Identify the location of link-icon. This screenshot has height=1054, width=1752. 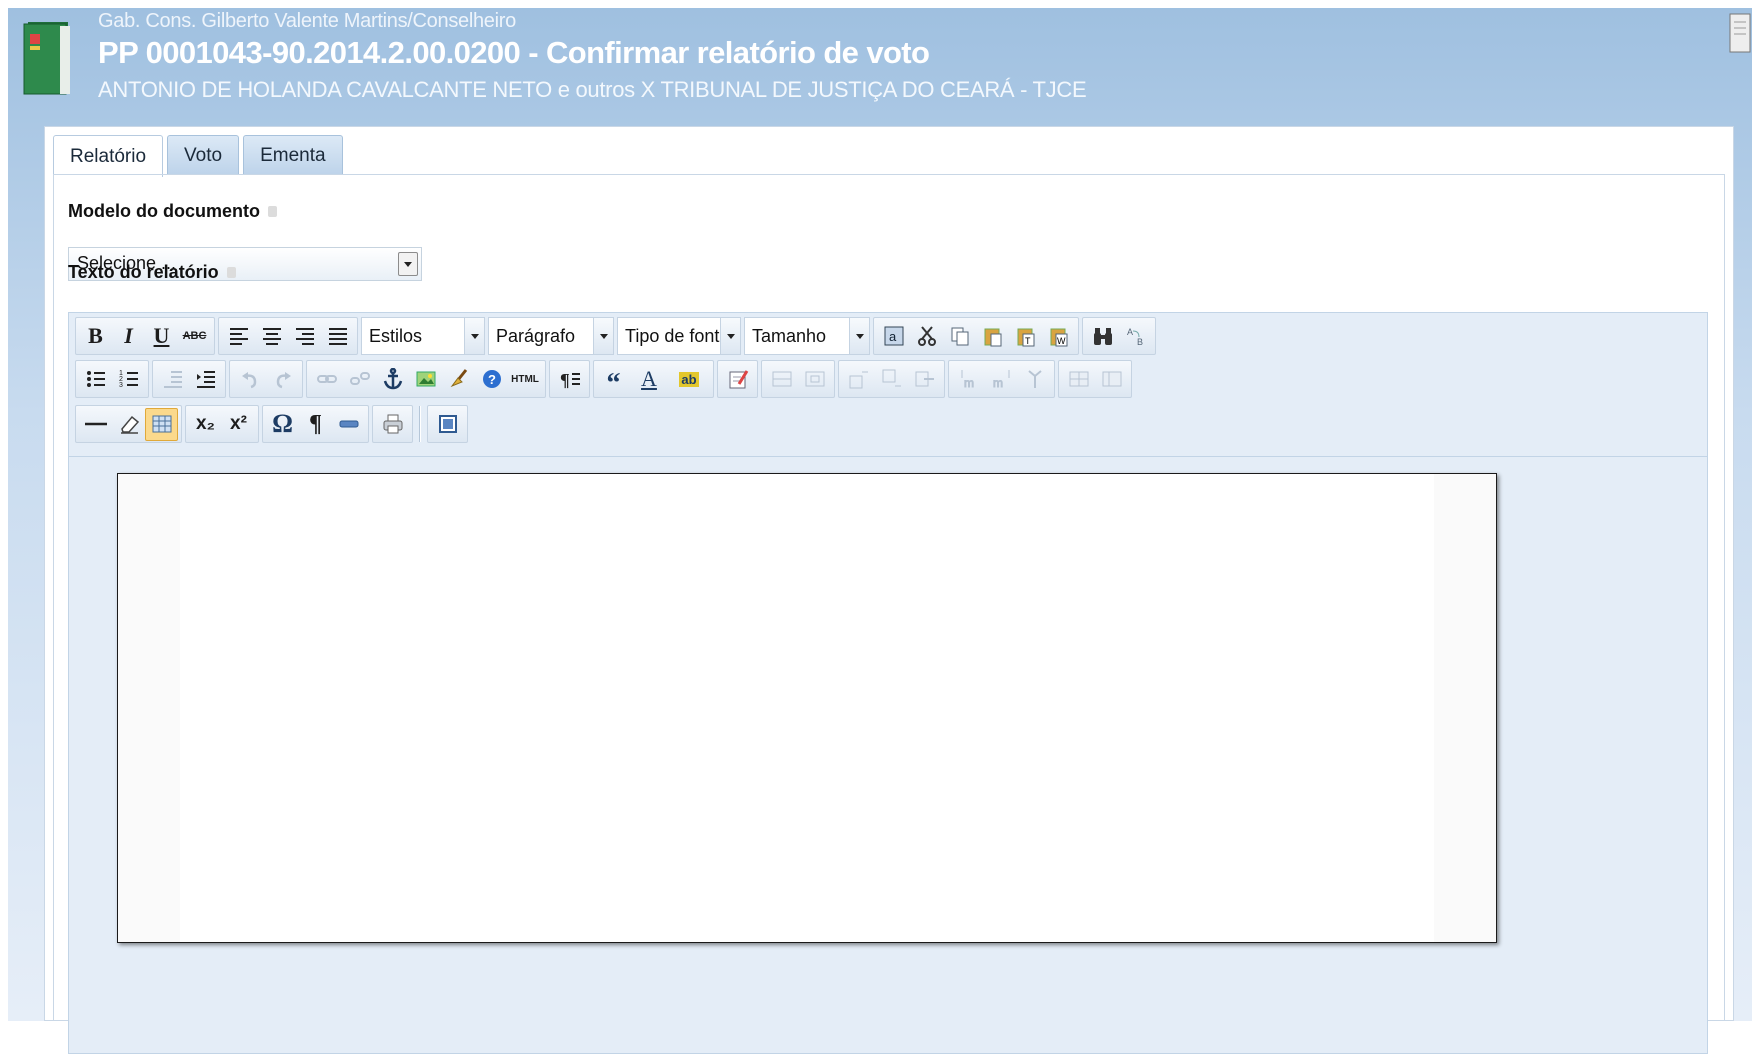
(326, 379).